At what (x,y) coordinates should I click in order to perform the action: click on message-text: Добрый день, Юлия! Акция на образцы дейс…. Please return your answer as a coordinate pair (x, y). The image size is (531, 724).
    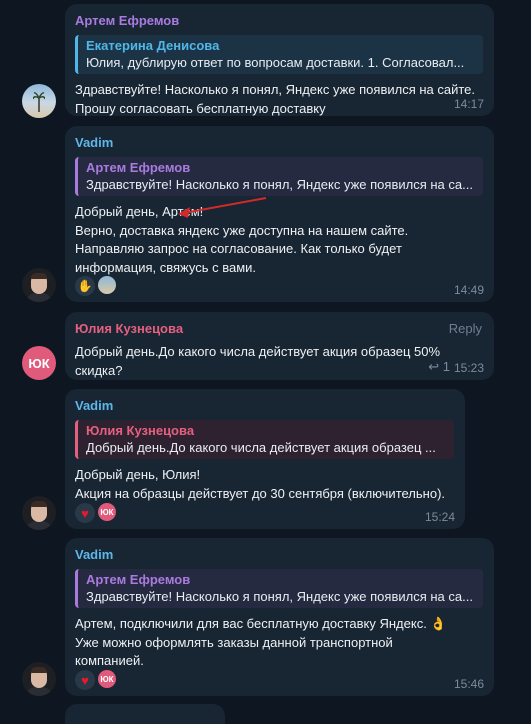
    Looking at the image, I should click on (264, 484).